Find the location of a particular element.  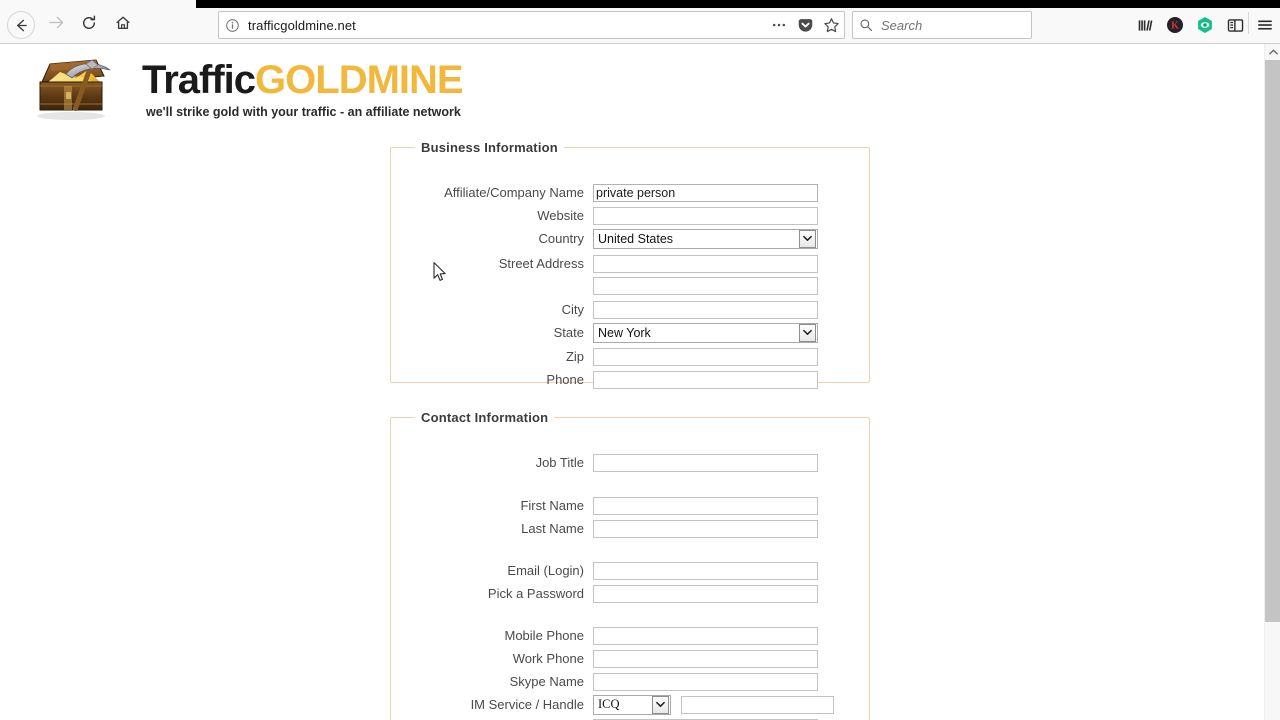

form-row-first-name: First Name is located at coordinates (631, 505).